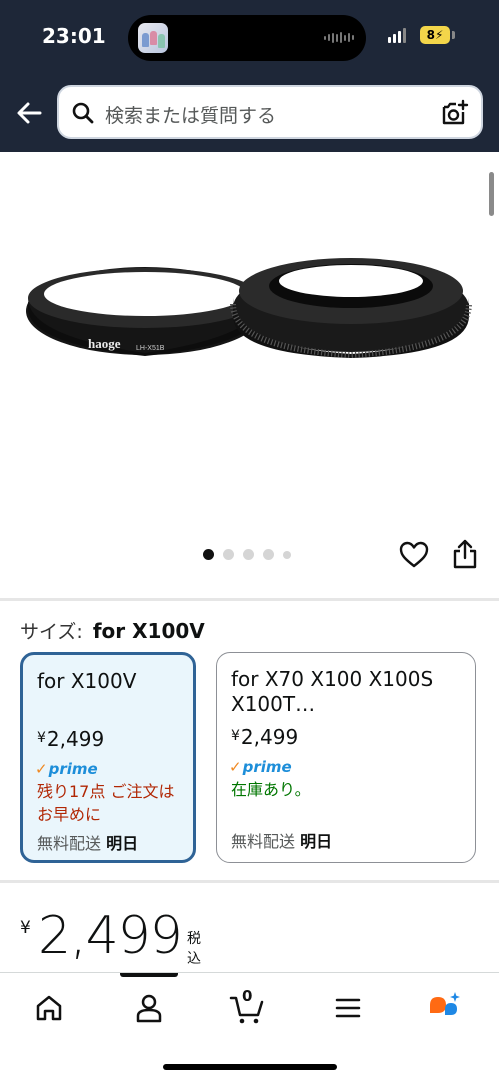 Image resolution: width=499 pixels, height=1080 pixels. What do you see at coordinates (250, 1067) in the screenshot?
I see `home-indicator` at bounding box center [250, 1067].